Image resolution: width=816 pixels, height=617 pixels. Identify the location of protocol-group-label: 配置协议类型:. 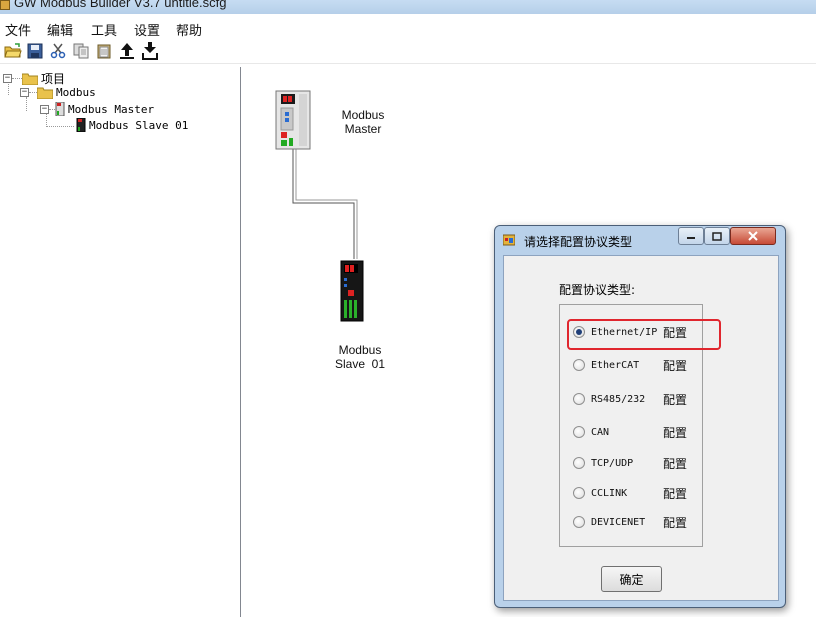
(597, 290).